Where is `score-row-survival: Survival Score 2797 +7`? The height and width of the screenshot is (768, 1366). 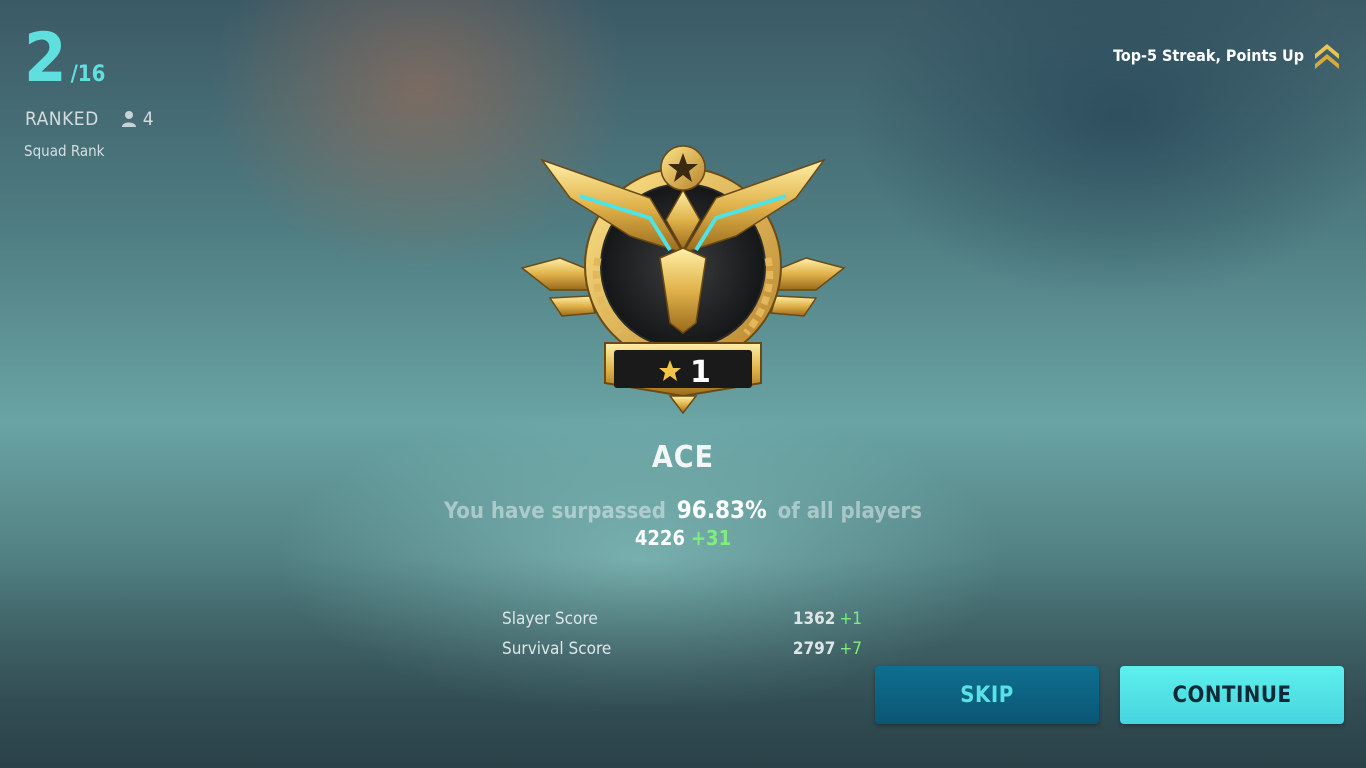
score-row-survival: Survival Score 2797 +7 is located at coordinates (682, 649).